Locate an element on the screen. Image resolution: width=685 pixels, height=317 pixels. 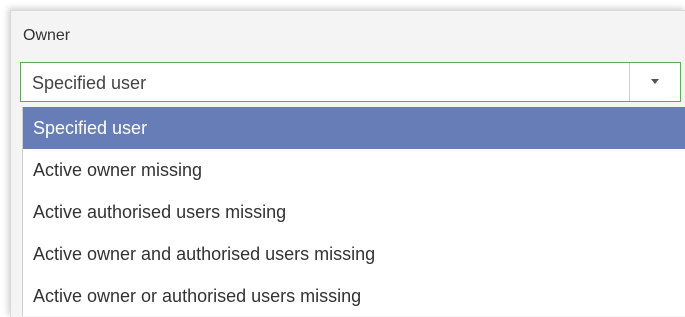
dropdown-option-active-authorised-users-missing: Active authorised users missing is located at coordinates (354, 212).